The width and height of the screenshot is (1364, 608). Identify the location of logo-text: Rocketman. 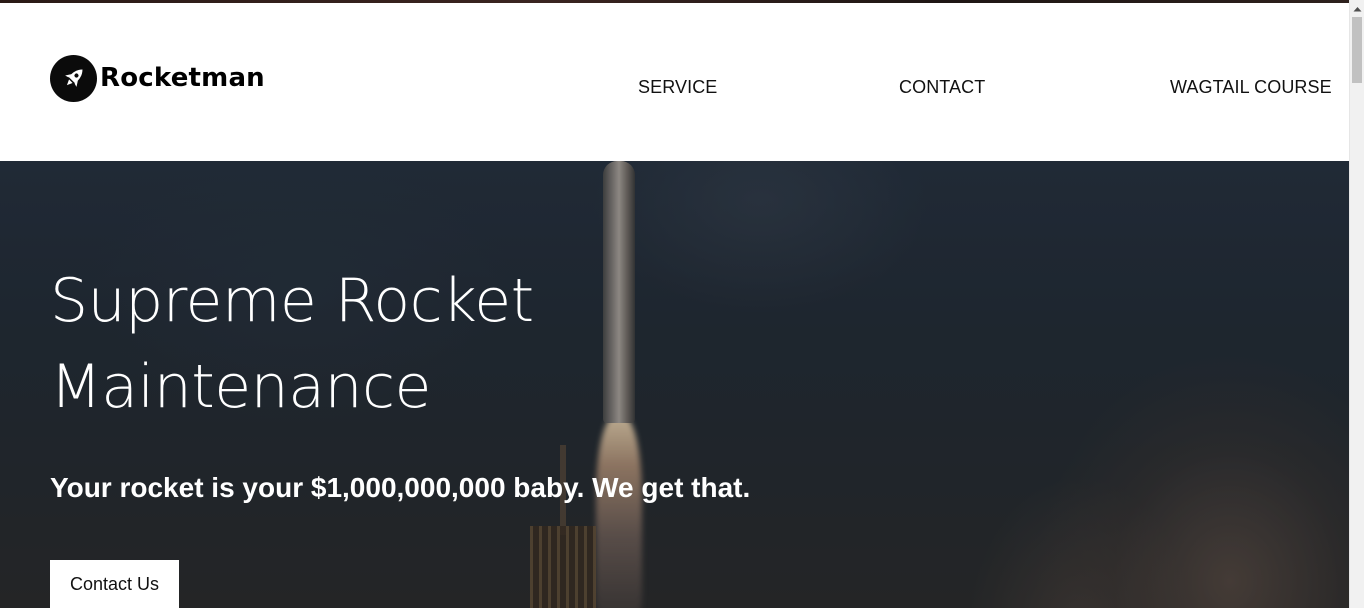
(182, 78).